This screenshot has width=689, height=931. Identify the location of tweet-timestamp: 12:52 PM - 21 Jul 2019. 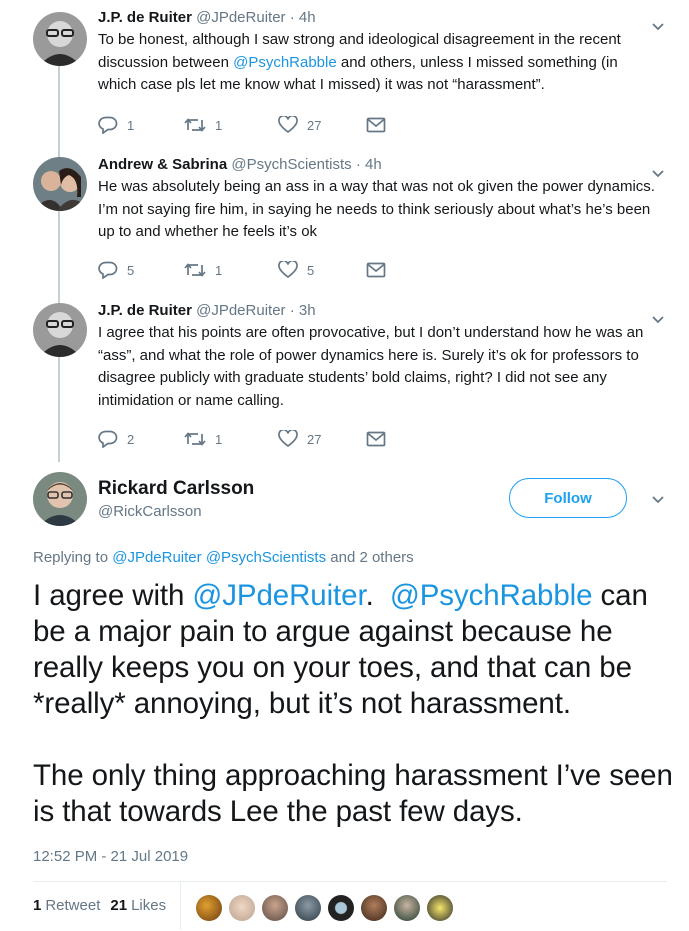
(110, 856).